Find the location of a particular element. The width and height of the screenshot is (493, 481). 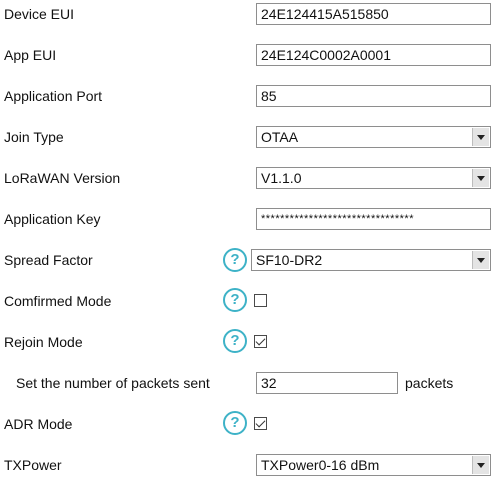

lorawan-version-row: LoRaWAN Version V1.1.0 is located at coordinates (246, 179).